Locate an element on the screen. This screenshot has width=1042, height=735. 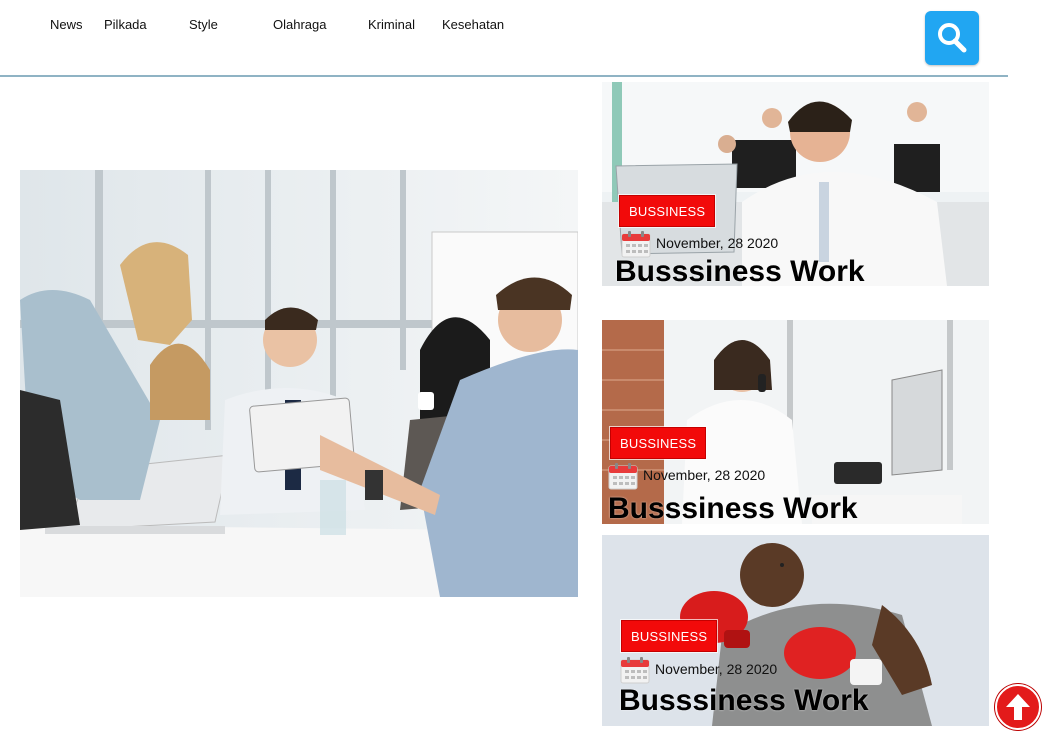
search-icon is located at coordinates (952, 38).